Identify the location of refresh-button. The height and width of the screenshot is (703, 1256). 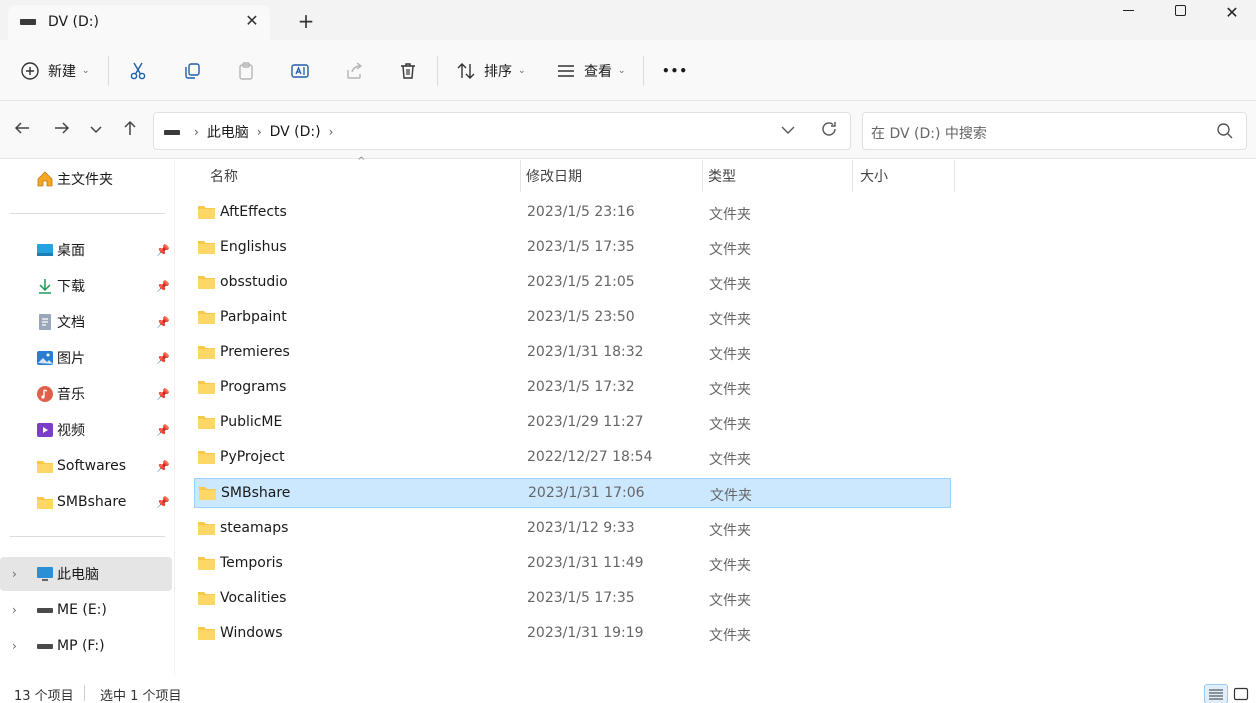
(829, 131).